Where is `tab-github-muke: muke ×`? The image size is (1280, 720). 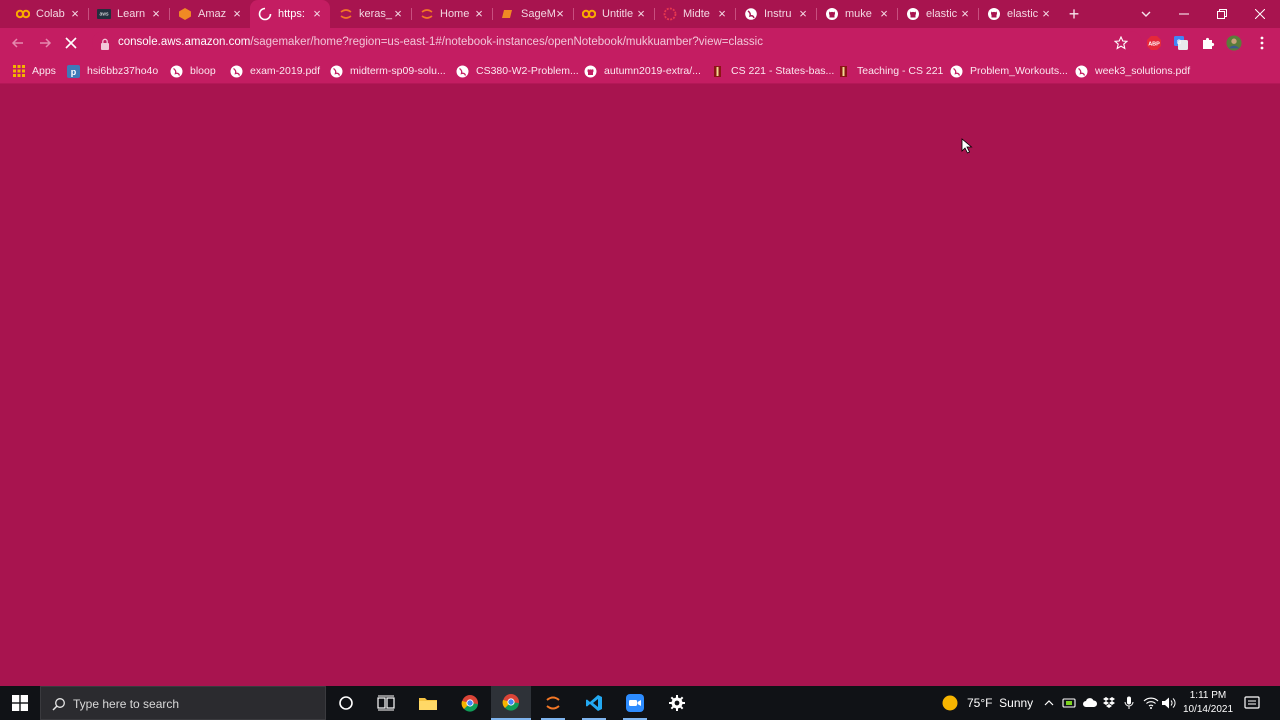 tab-github-muke: muke × is located at coordinates (857, 14).